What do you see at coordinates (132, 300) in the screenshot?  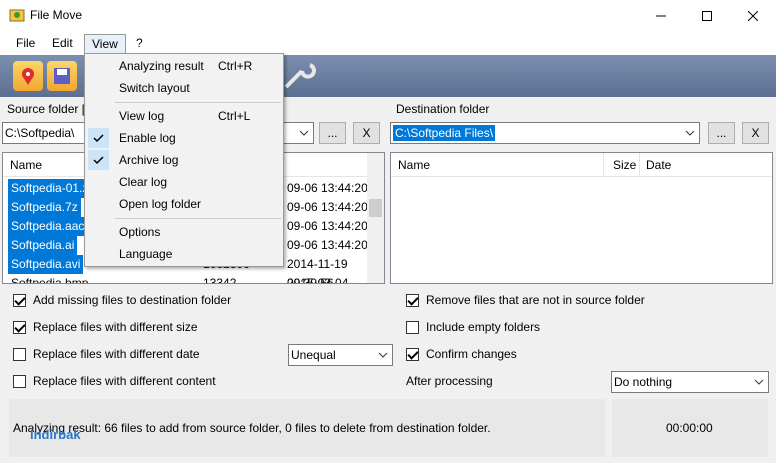 I see `checkbox-label: Add missing files to destination folder` at bounding box center [132, 300].